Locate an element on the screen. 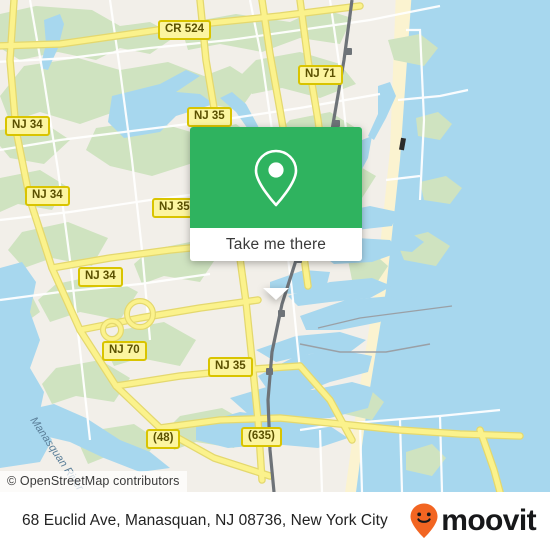  popup-pin-area is located at coordinates (276, 177).